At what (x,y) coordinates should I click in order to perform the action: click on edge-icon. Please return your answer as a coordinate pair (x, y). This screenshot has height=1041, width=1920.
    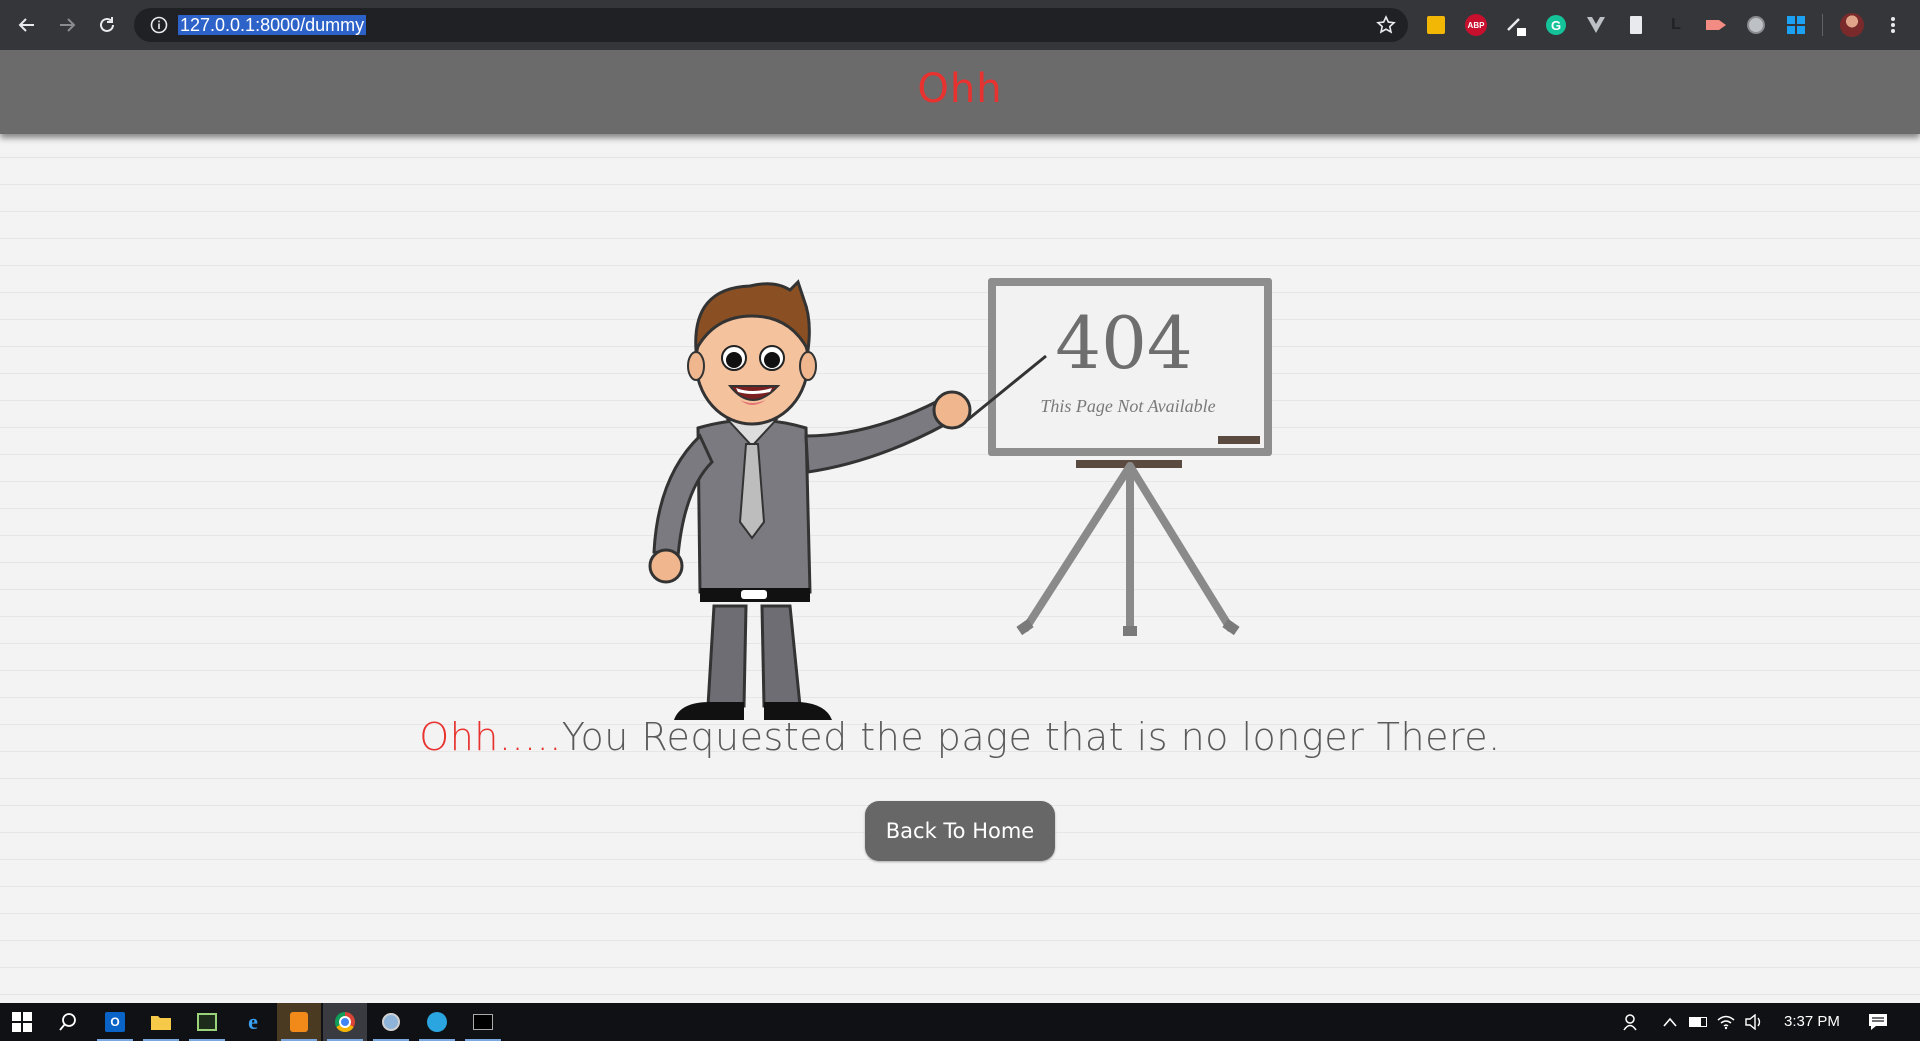
    Looking at the image, I should click on (437, 1022).